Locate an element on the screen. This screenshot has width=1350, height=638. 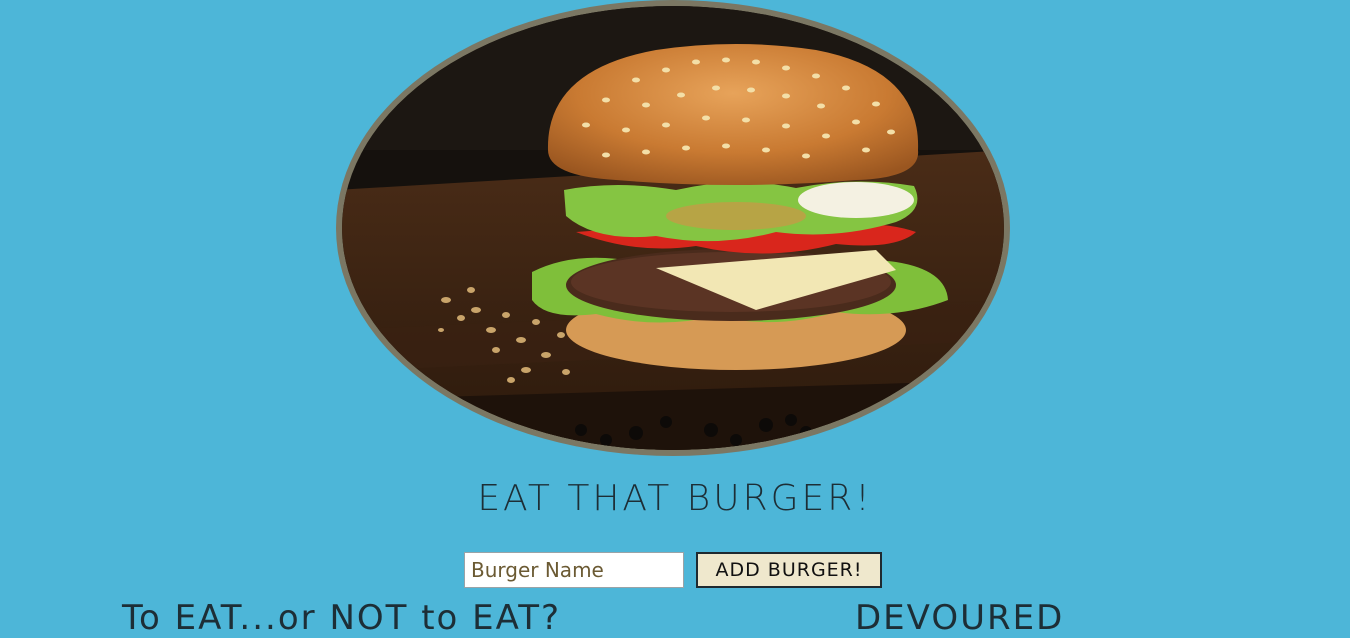
burger-name-input is located at coordinates (574, 570).